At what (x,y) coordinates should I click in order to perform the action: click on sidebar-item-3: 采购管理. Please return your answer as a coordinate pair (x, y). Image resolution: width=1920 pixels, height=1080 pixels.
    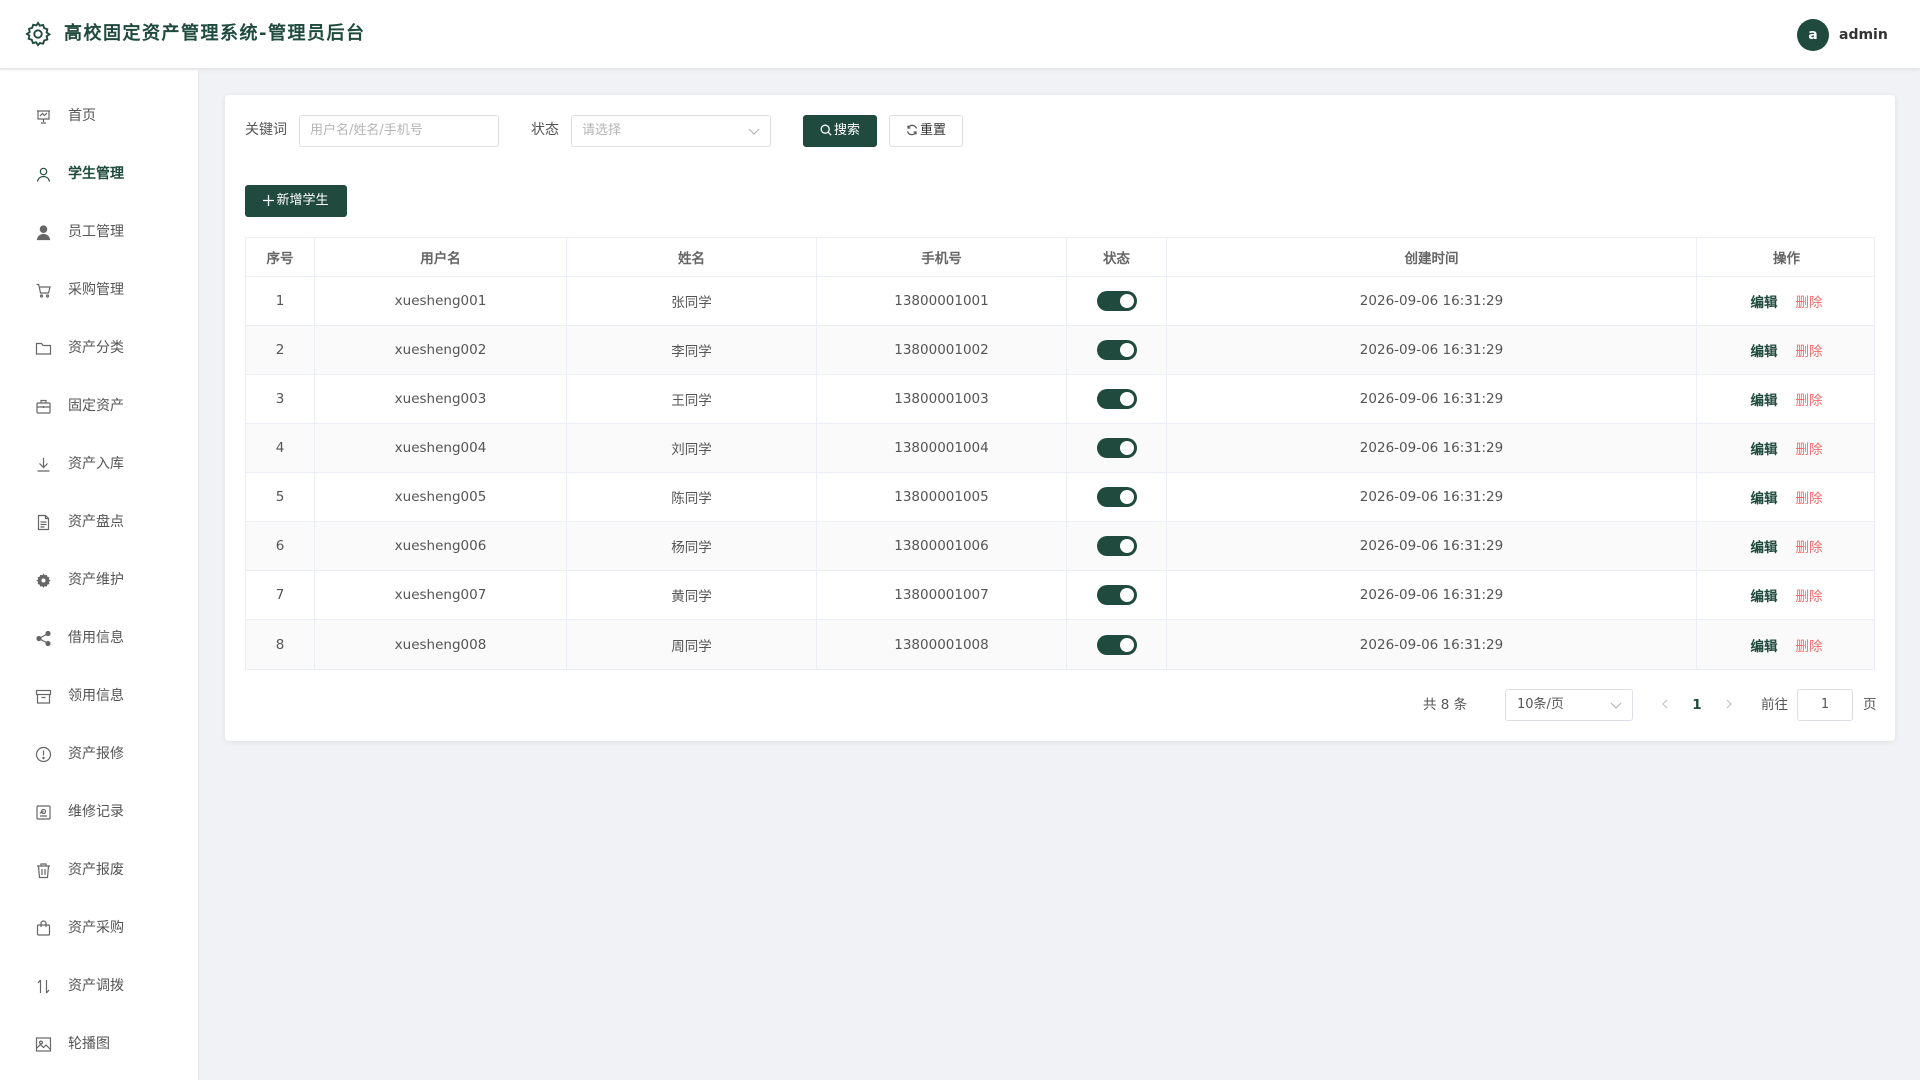
    Looking at the image, I should click on (99, 290).